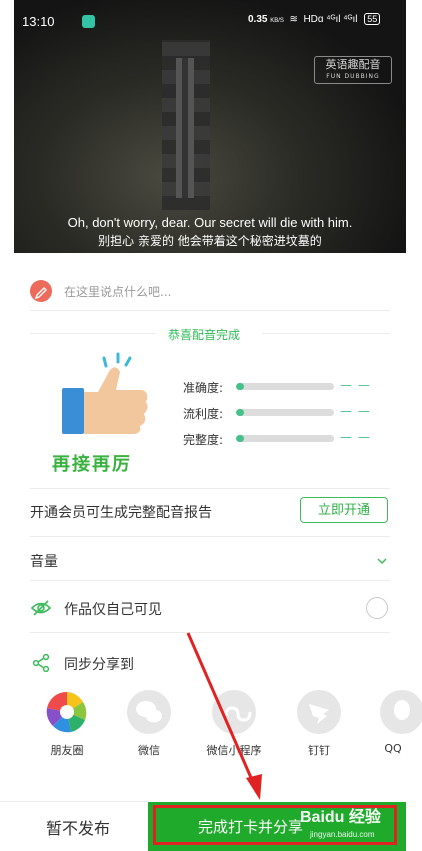 The width and height of the screenshot is (422, 851). I want to click on metric-completeness-label: 完整度:, so click(203, 440).